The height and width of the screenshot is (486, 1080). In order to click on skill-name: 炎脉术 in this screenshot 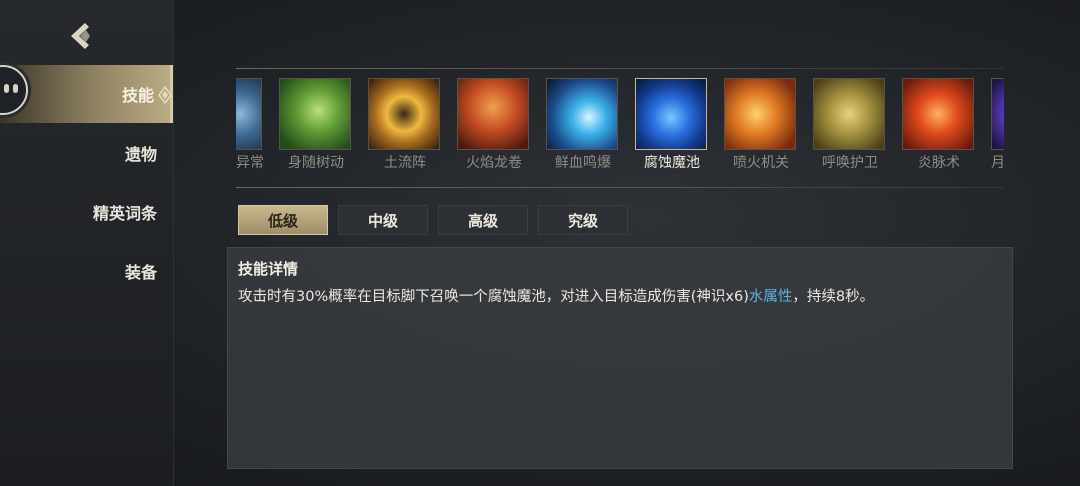, I will do `click(939, 163)`.